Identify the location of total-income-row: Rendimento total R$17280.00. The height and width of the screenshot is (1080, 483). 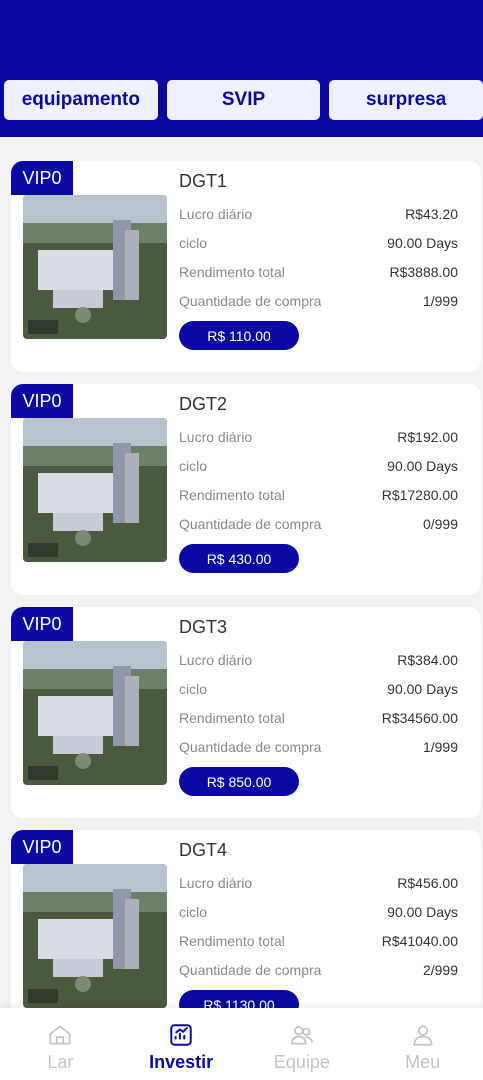
(318, 494).